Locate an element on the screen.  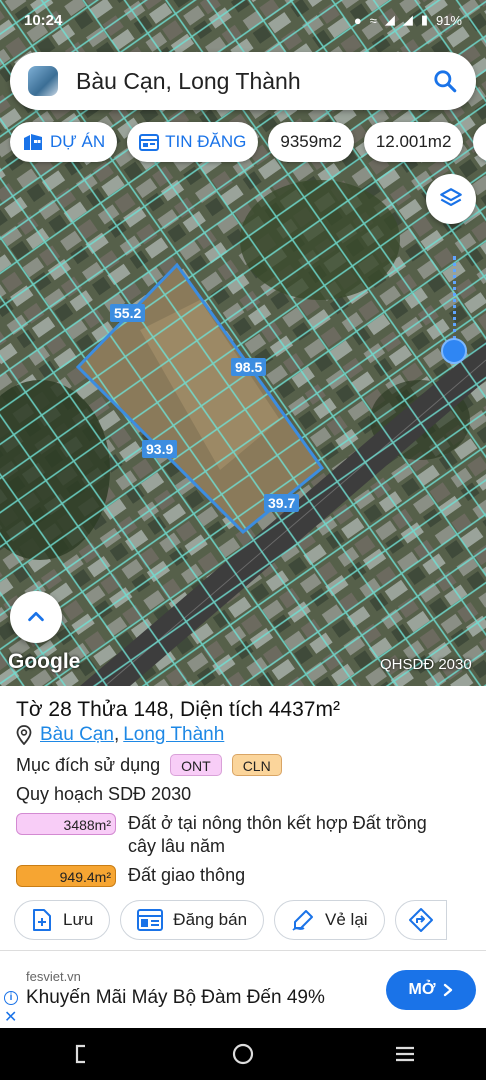
directions-button is located at coordinates (420, 920).